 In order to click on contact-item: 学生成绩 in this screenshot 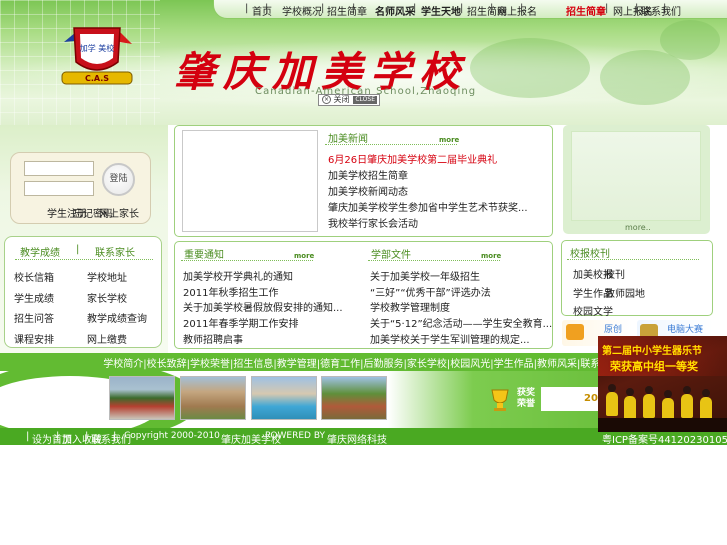, I will do `click(34, 297)`.